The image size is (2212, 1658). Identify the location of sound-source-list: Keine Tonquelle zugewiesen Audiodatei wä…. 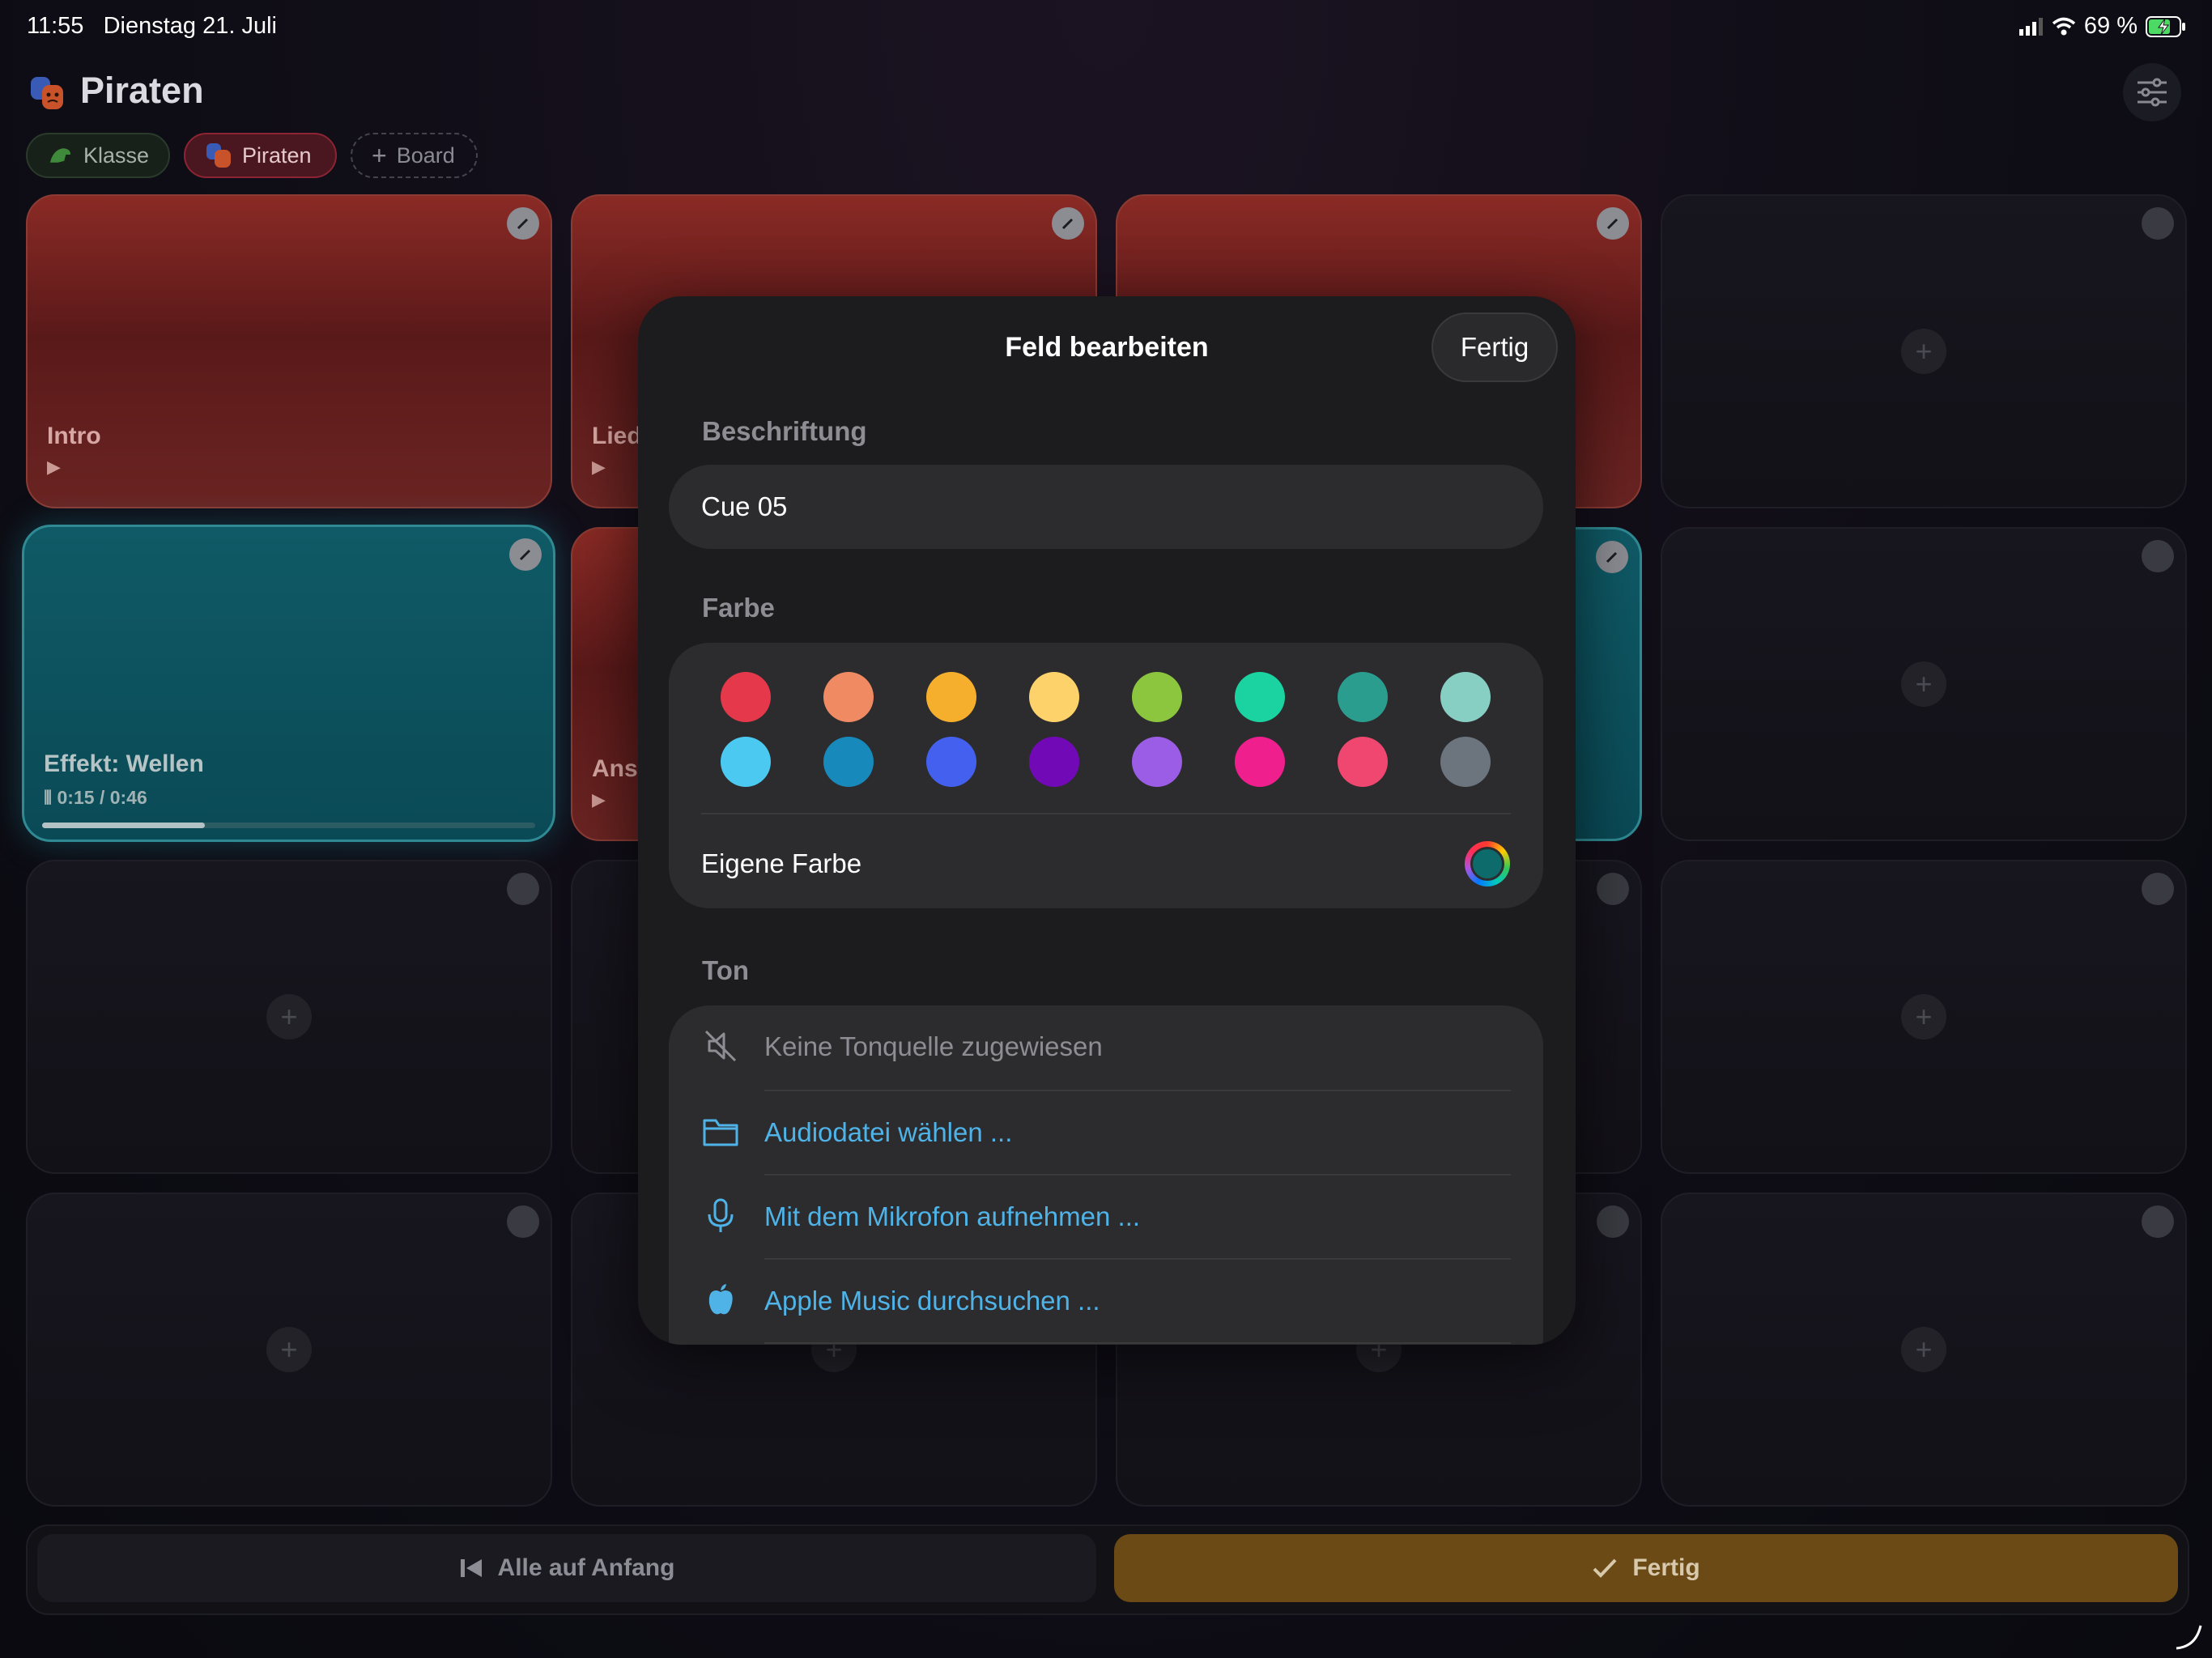
(1106, 1175).